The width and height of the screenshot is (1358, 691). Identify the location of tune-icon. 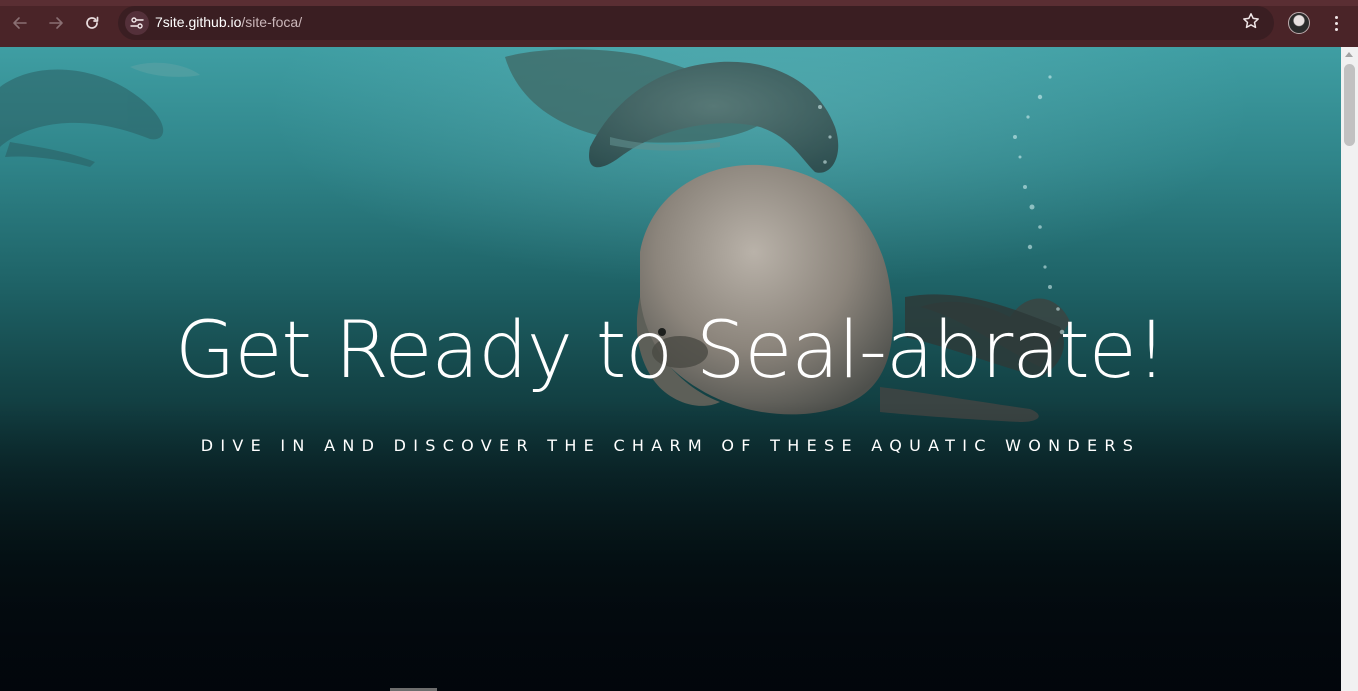
(137, 23).